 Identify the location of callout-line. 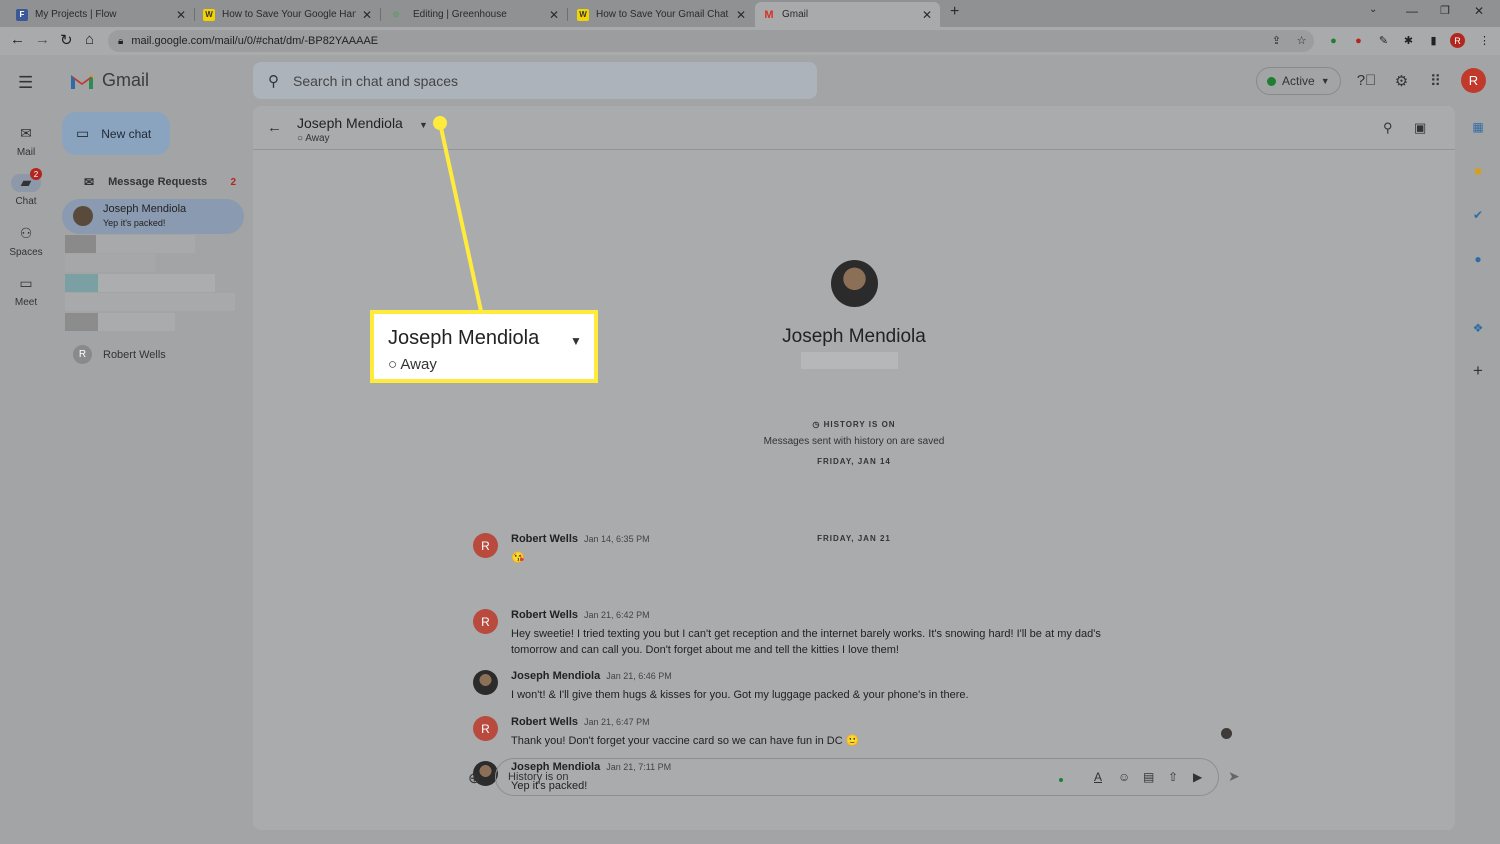
(460, 217).